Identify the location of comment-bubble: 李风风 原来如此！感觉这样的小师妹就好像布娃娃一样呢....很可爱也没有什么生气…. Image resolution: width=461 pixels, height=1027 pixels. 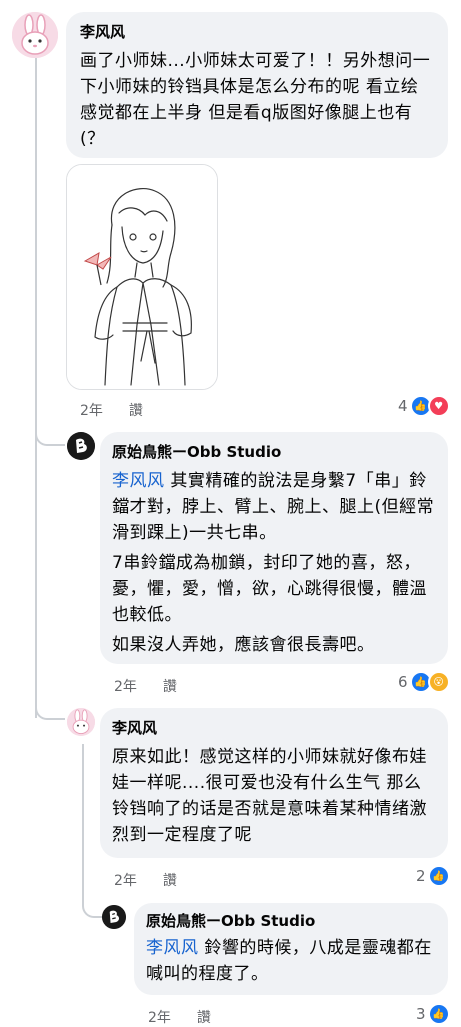
(274, 783).